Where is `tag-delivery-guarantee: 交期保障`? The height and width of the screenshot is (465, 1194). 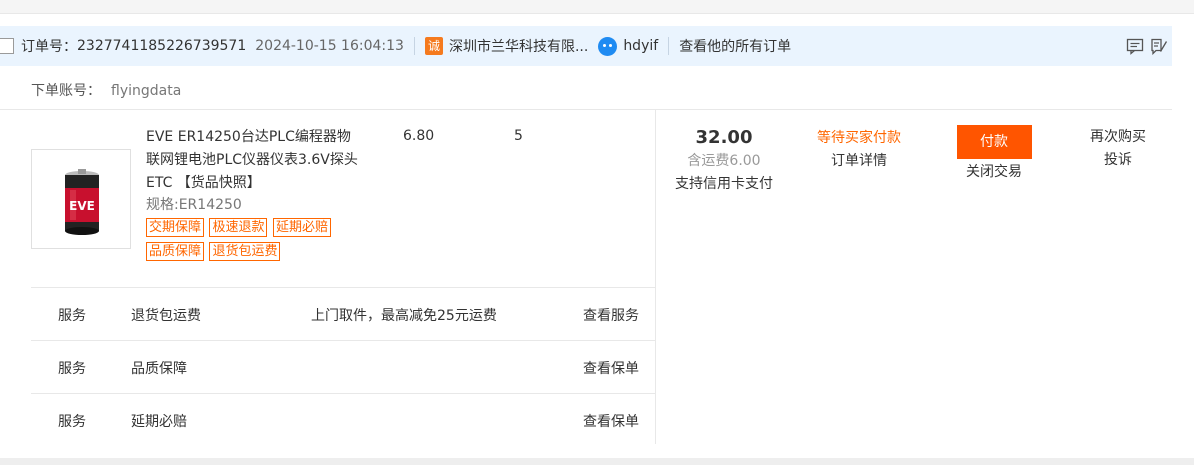
tag-delivery-guarantee: 交期保障 is located at coordinates (175, 227).